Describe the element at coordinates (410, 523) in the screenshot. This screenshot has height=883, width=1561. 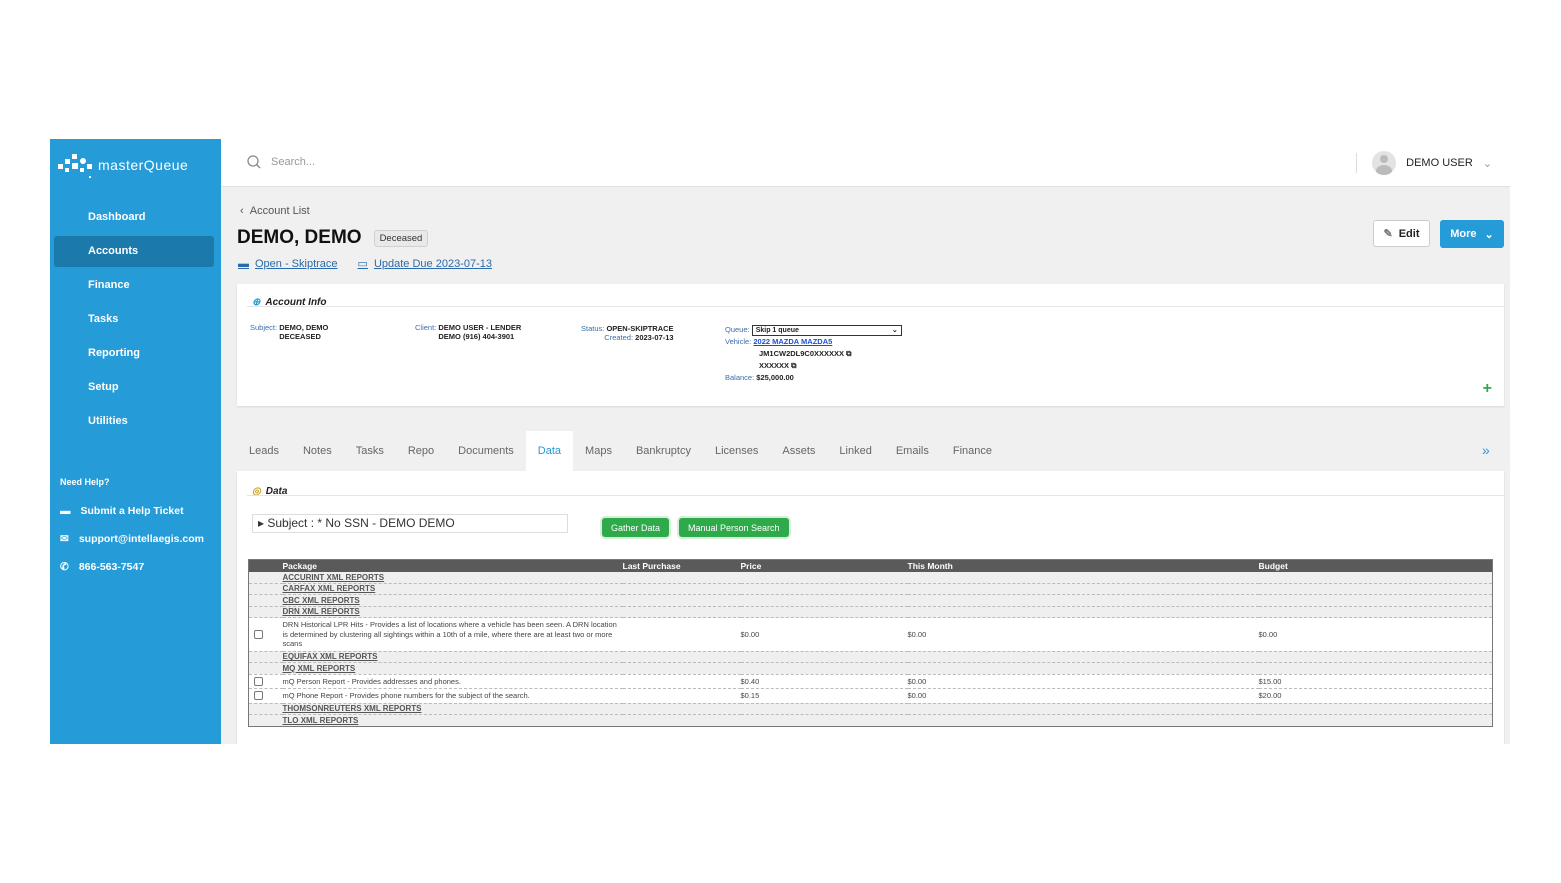
I see `subject-select: ▸ Subject : * No SSN - DEMO DEMO` at that location.